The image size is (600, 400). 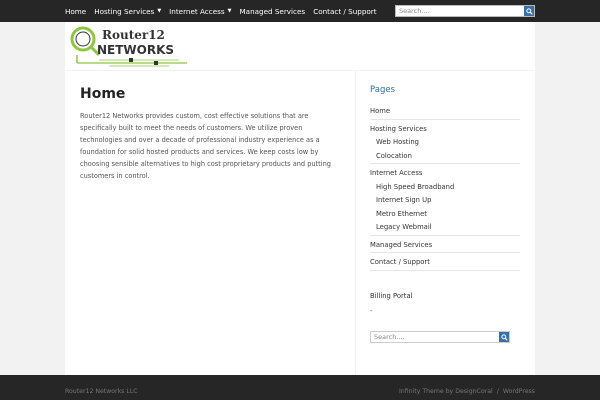 What do you see at coordinates (391, 296) in the screenshot?
I see `billing-portal-link: Billing Portal` at bounding box center [391, 296].